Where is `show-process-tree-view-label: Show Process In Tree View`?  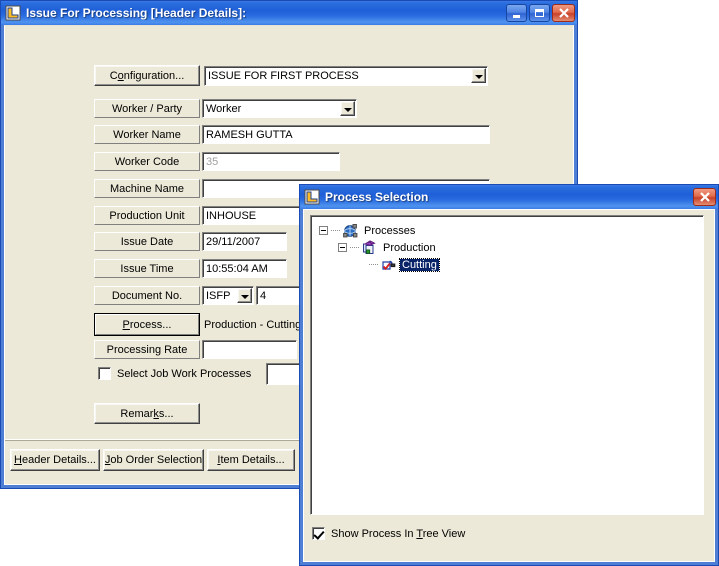 show-process-tree-view-label: Show Process In Tree View is located at coordinates (398, 534).